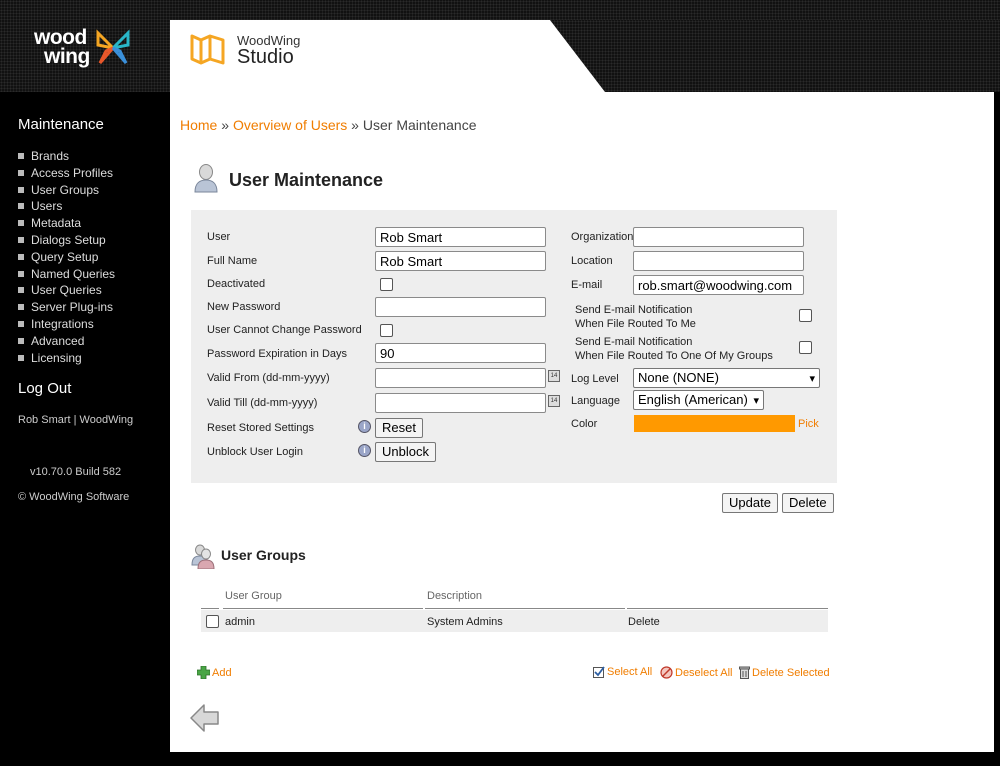 This screenshot has height=766, width=1000. I want to click on valid-from-label: Valid From (dd-mm-yyyy), so click(268, 378).